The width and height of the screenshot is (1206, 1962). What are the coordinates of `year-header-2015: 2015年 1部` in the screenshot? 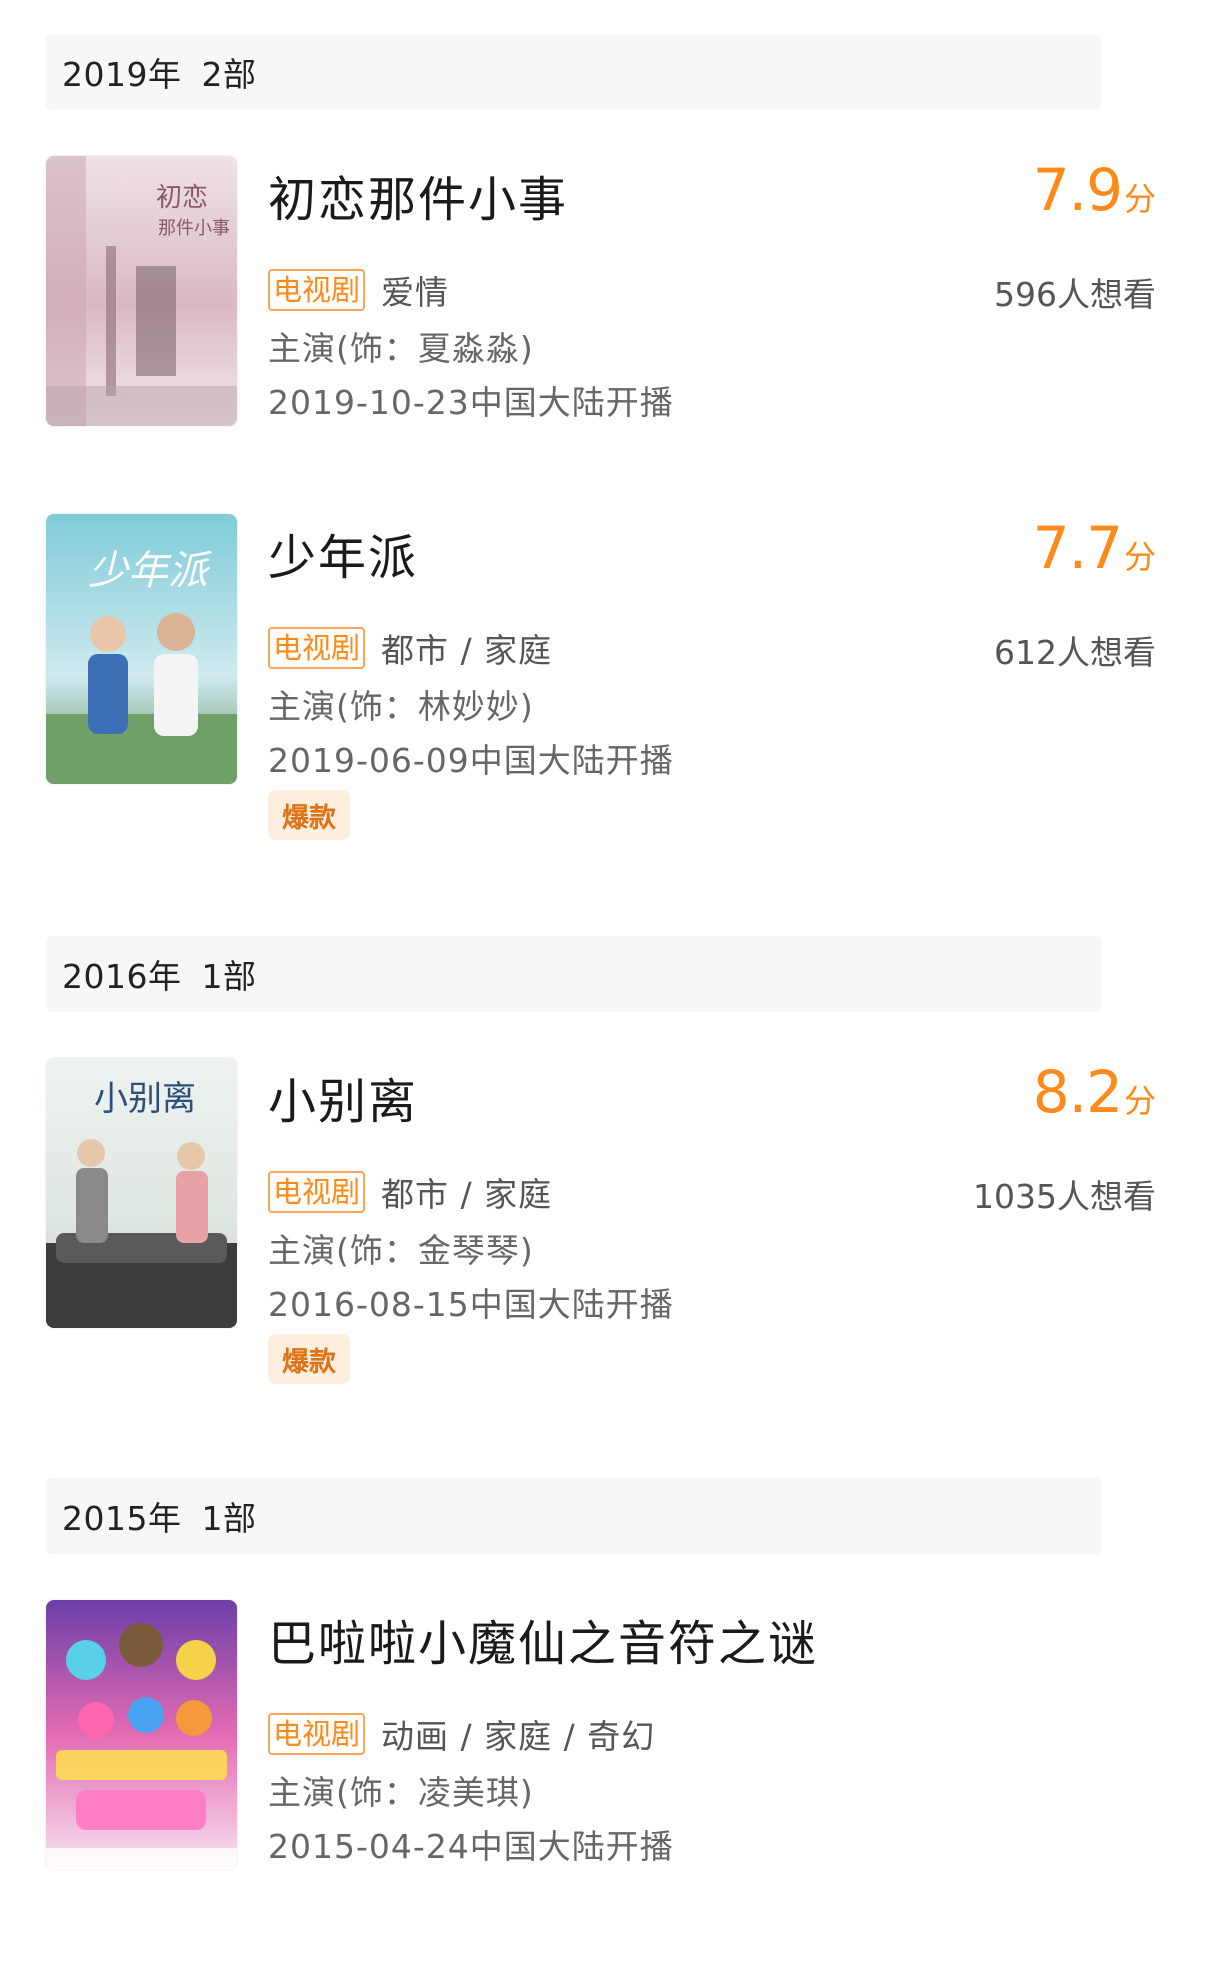 It's located at (574, 1516).